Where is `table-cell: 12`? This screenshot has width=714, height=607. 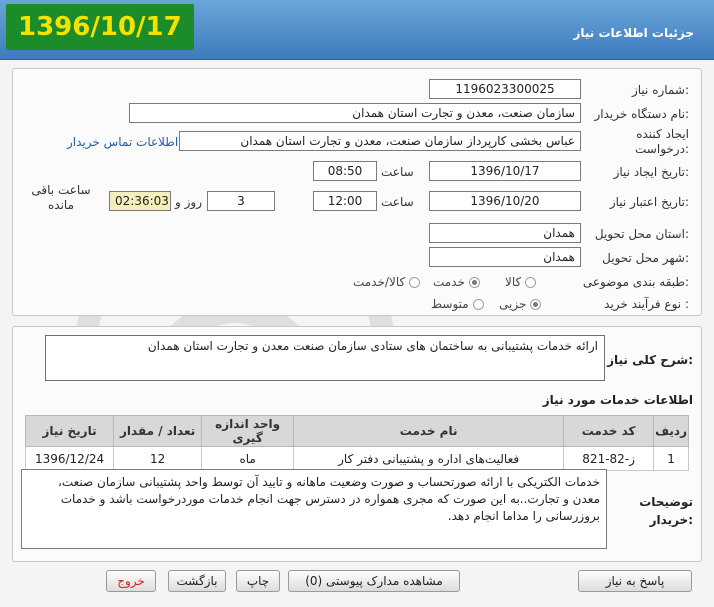 table-cell: 12 is located at coordinates (158, 458).